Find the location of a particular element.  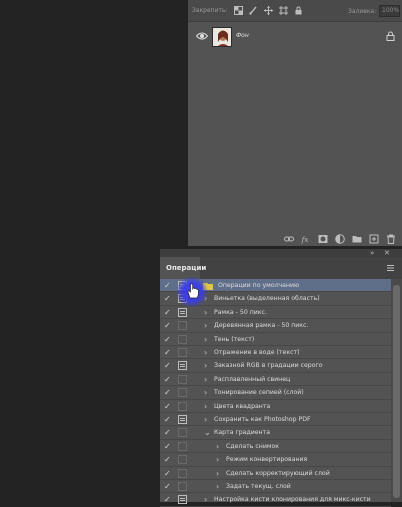

lock-label: Закрепить: is located at coordinates (210, 10).